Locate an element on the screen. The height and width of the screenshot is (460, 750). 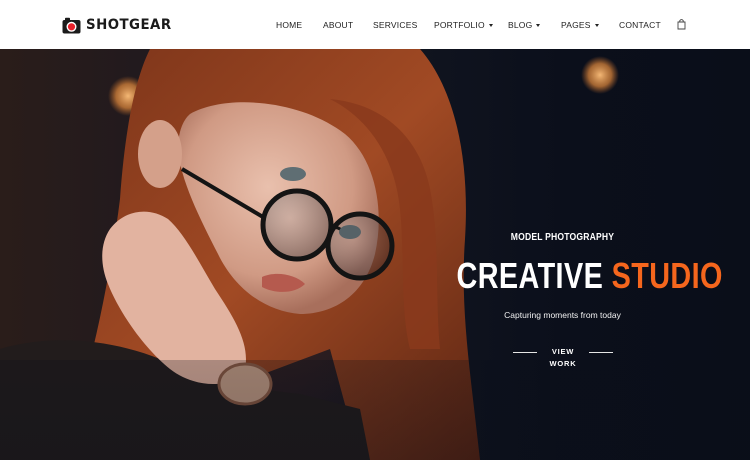
glasses-lens-right is located at coordinates (360, 246).